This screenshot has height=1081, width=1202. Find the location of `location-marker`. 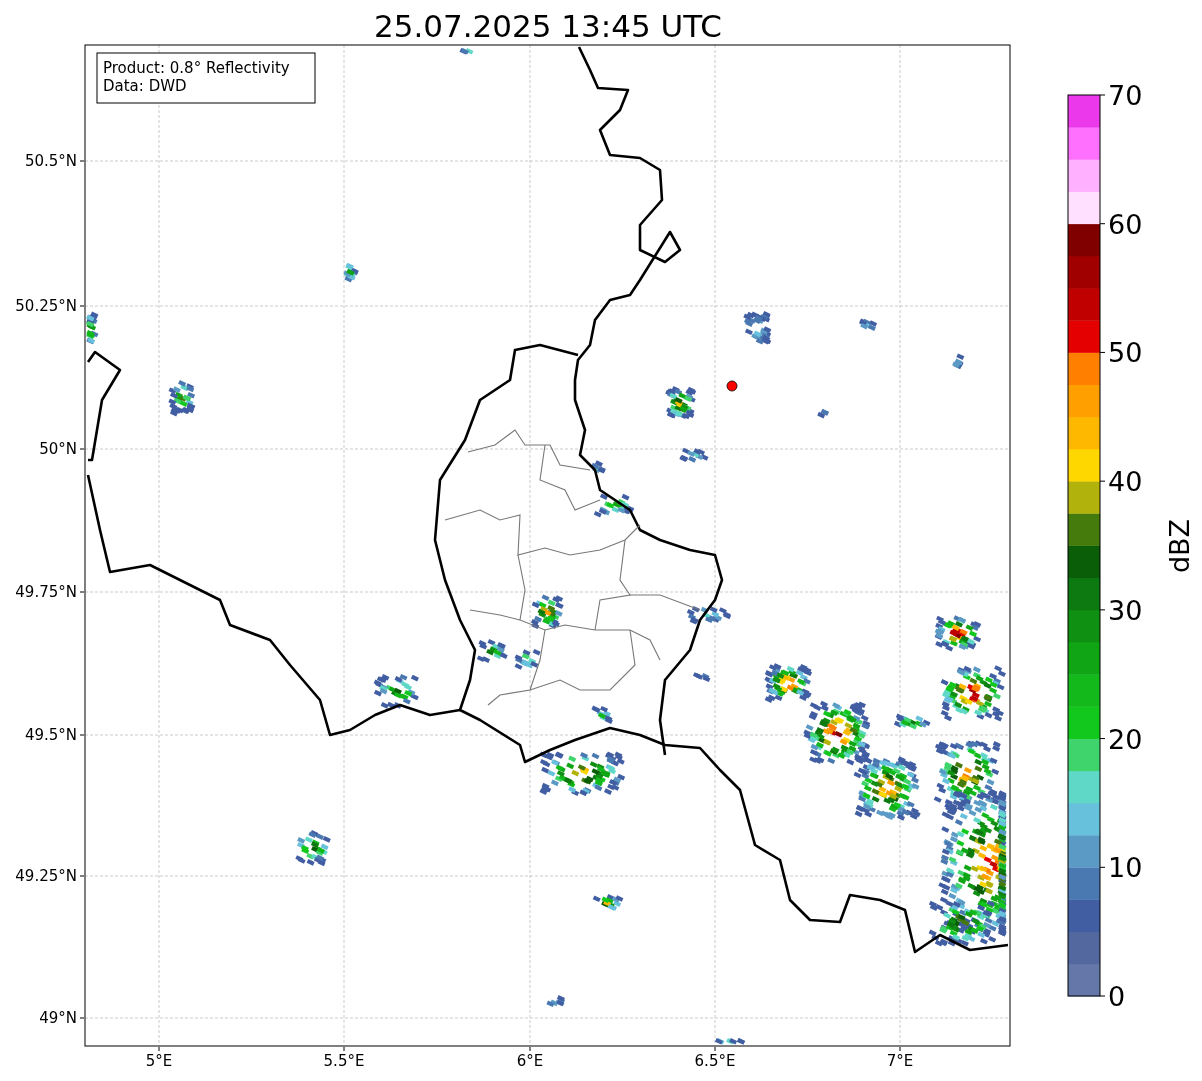

location-marker is located at coordinates (732, 386).